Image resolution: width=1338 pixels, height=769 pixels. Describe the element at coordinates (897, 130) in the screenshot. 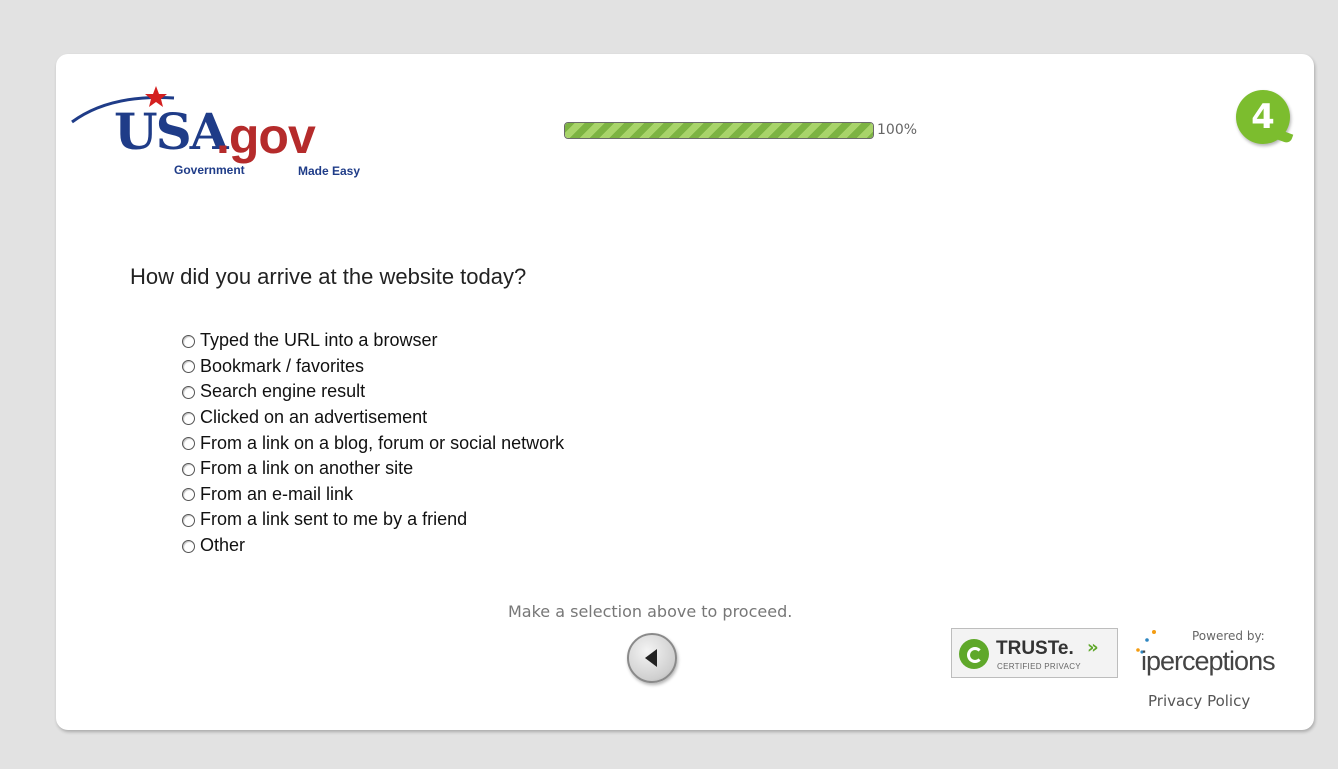

I see `progress-percent: 100%` at that location.